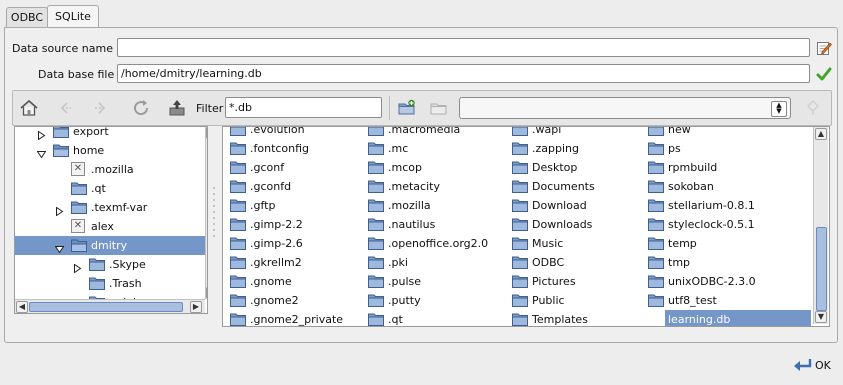 This screenshot has height=385, width=843. Describe the element at coordinates (295, 243) in the screenshot. I see `folder-item: .gimp-2.6` at that location.